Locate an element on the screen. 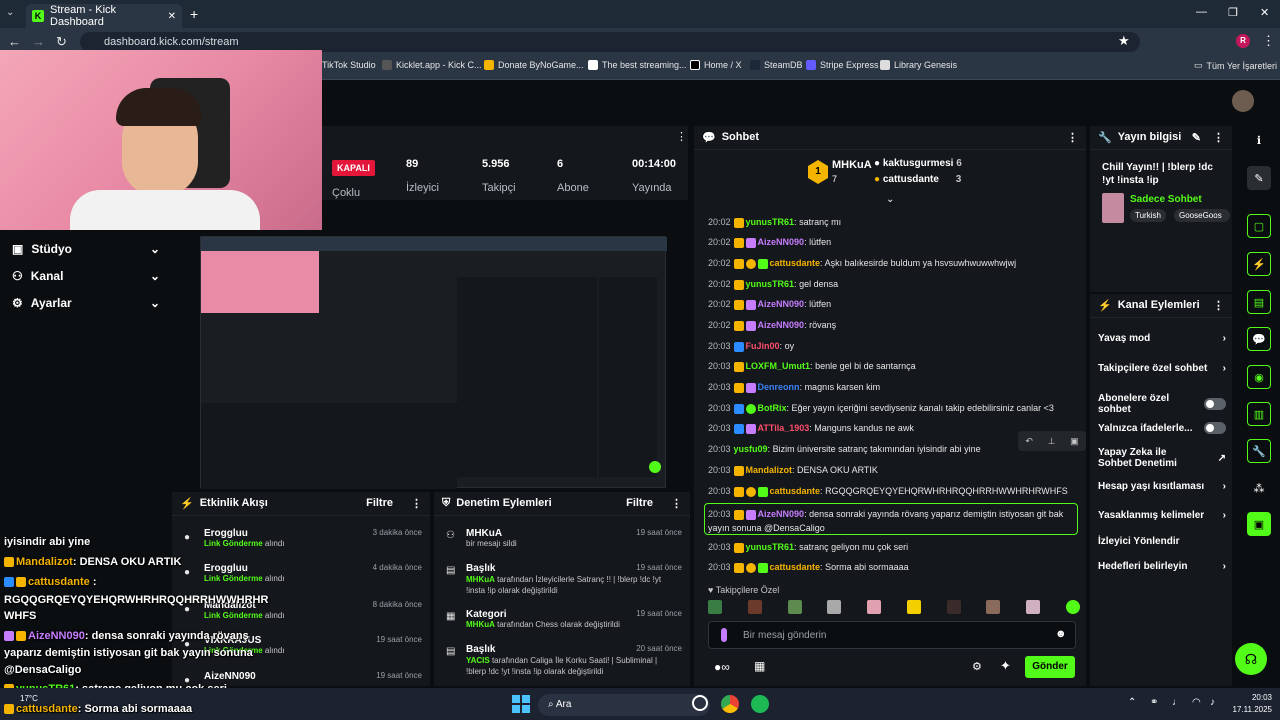 This screenshot has width=1280, height=720. store-icon: ▦ is located at coordinates (759, 666).